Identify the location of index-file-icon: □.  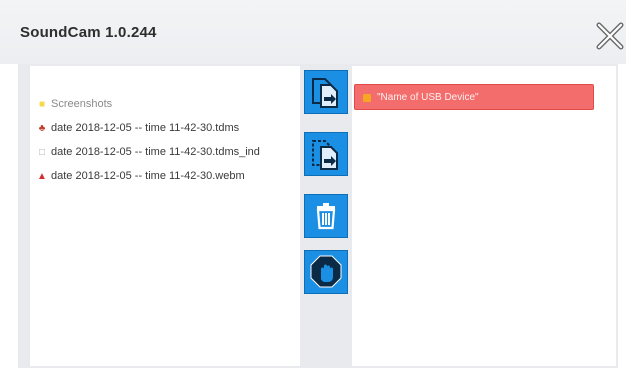
(42, 152).